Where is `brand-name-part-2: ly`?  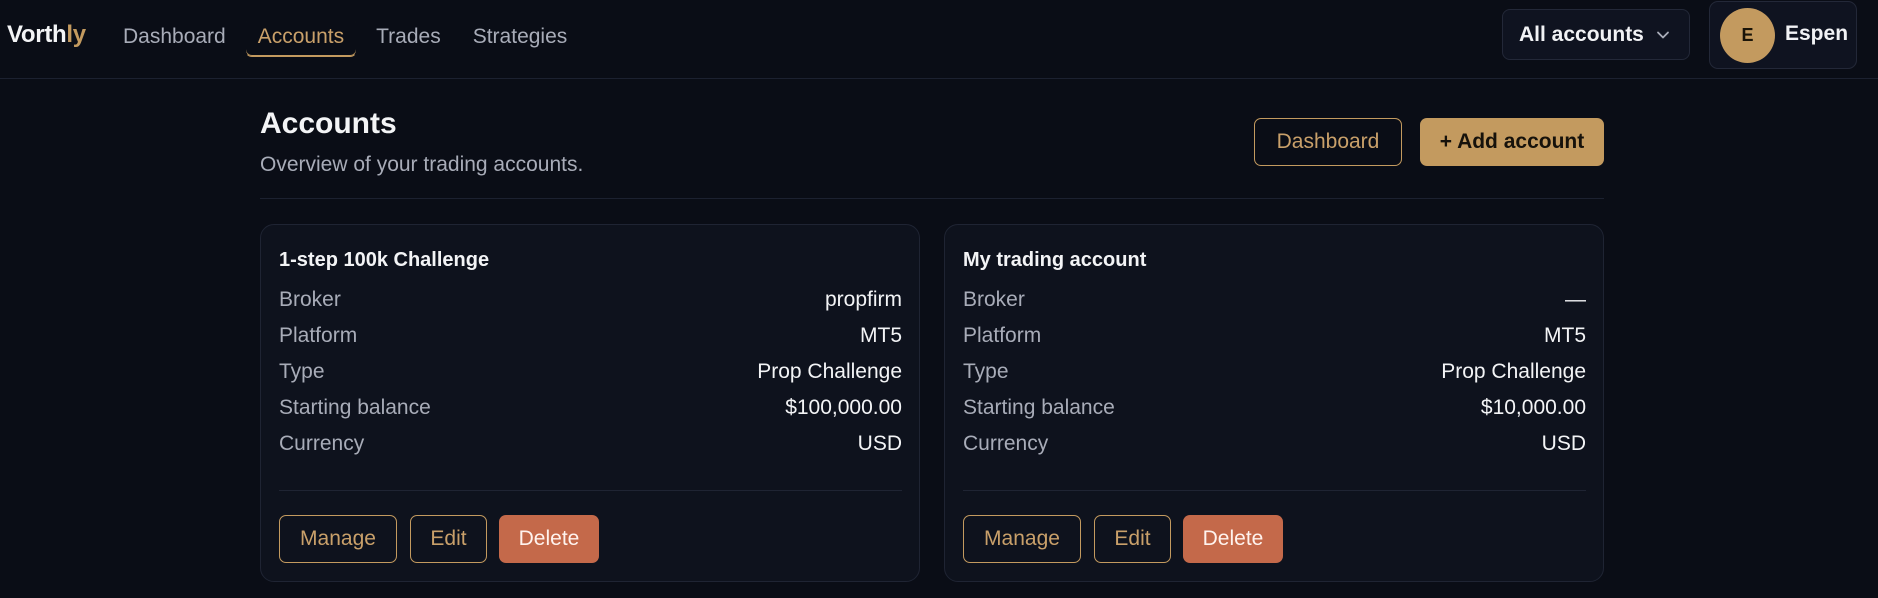
brand-name-part-2: ly is located at coordinates (76, 34).